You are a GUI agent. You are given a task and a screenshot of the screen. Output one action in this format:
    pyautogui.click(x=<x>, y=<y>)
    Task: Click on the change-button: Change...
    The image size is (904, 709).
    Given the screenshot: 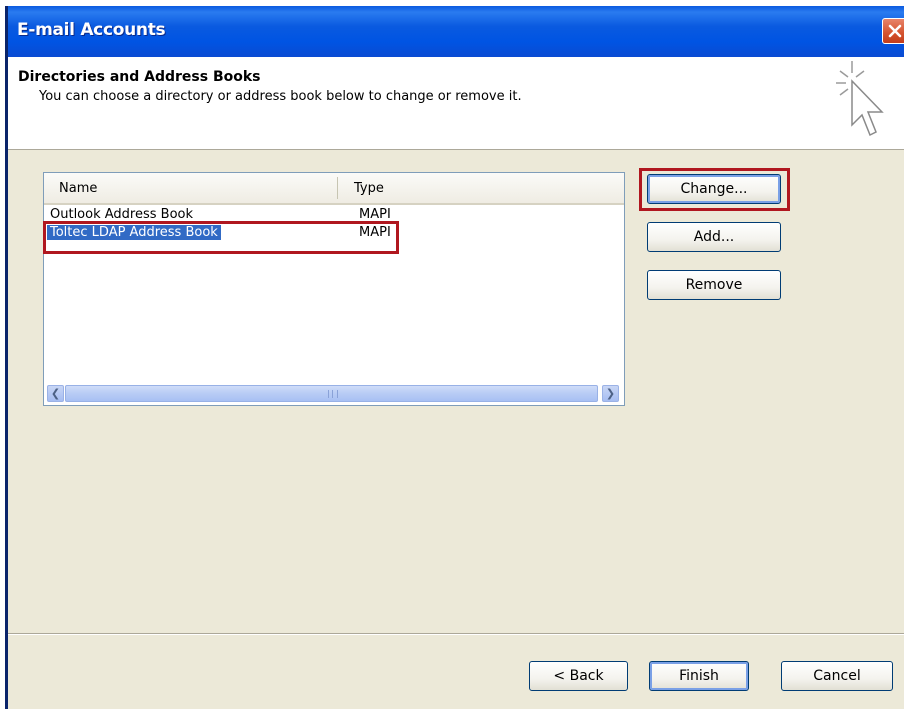 What is the action you would take?
    pyautogui.click(x=714, y=189)
    